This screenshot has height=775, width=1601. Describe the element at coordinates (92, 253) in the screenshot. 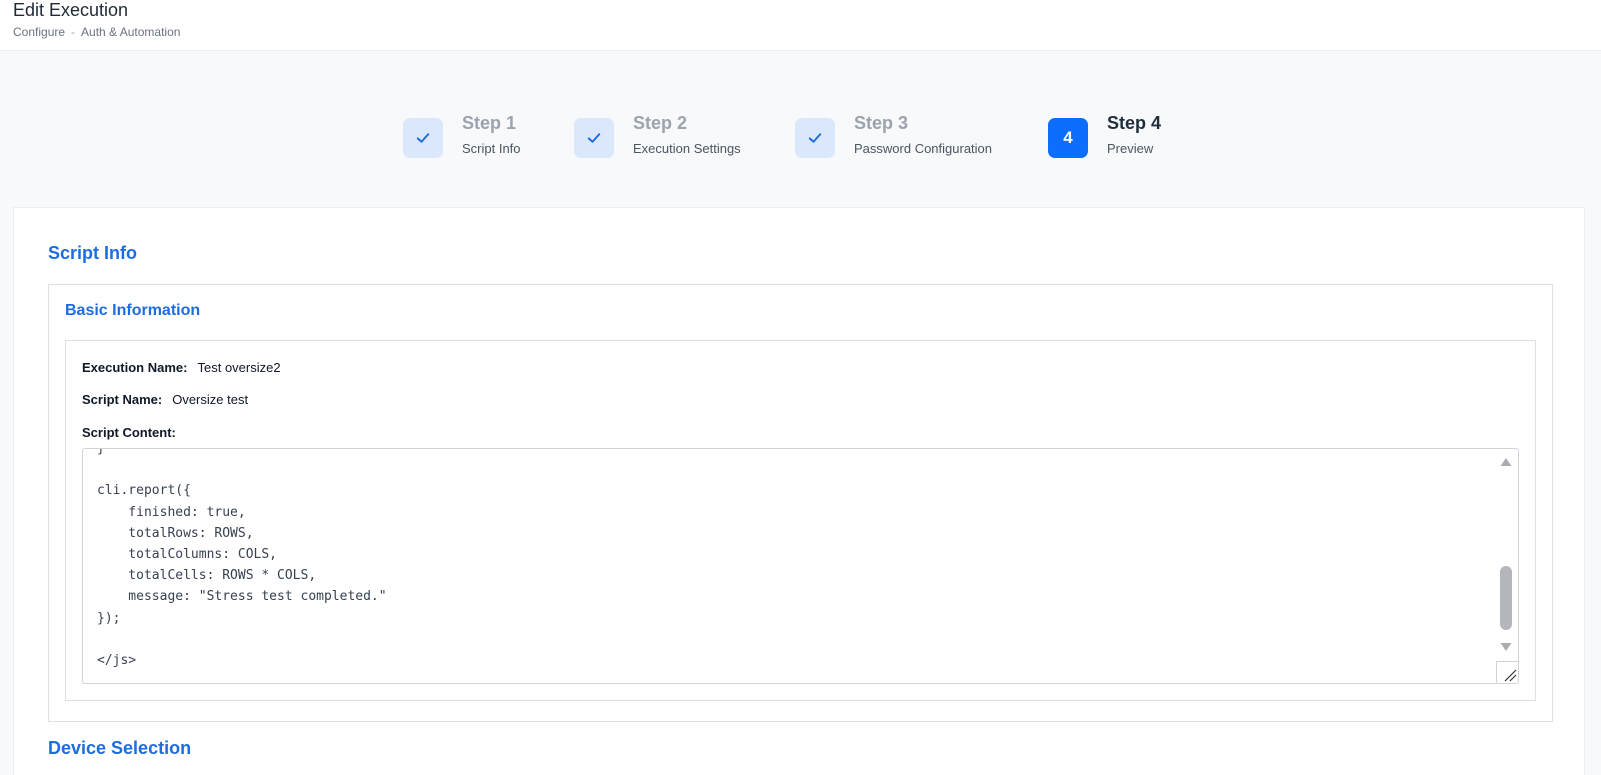

I see `script-info-heading: Script Info` at that location.